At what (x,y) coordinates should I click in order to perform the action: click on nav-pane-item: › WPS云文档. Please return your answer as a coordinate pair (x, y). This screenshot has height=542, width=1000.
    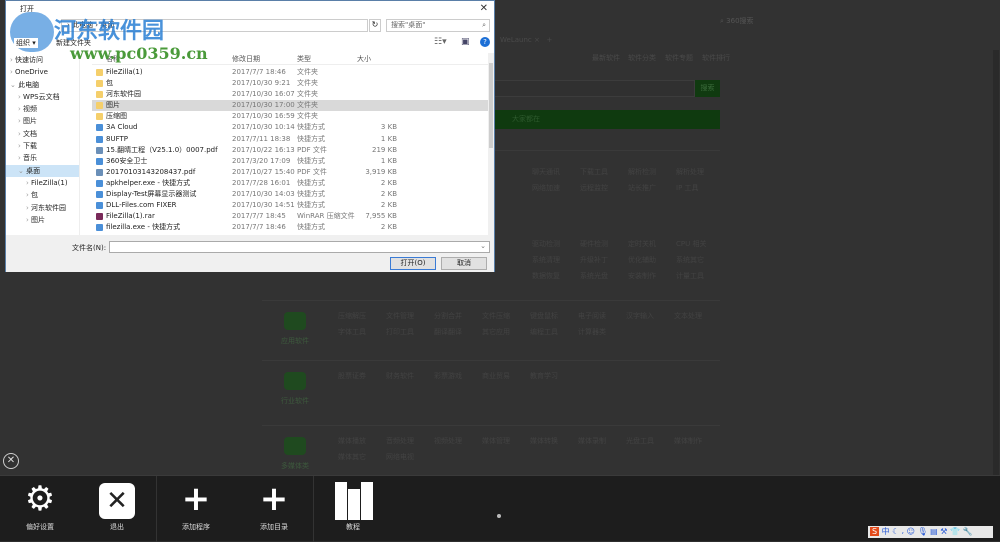
    Looking at the image, I should click on (42, 97).